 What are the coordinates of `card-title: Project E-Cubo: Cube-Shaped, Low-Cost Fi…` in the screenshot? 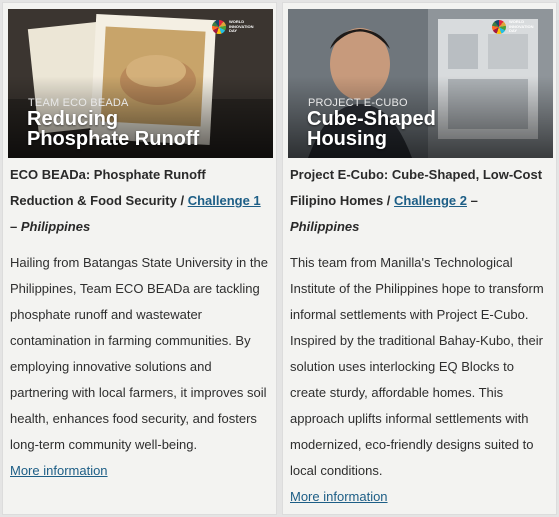 It's located at (420, 201).